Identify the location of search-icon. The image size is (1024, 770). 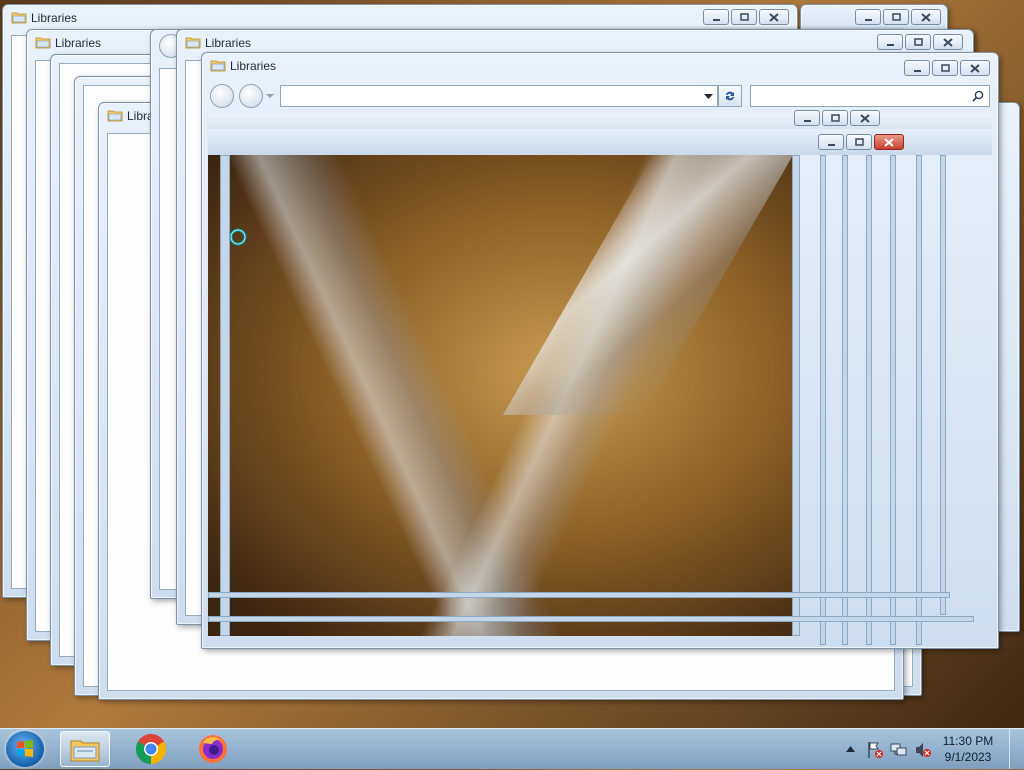
(978, 96).